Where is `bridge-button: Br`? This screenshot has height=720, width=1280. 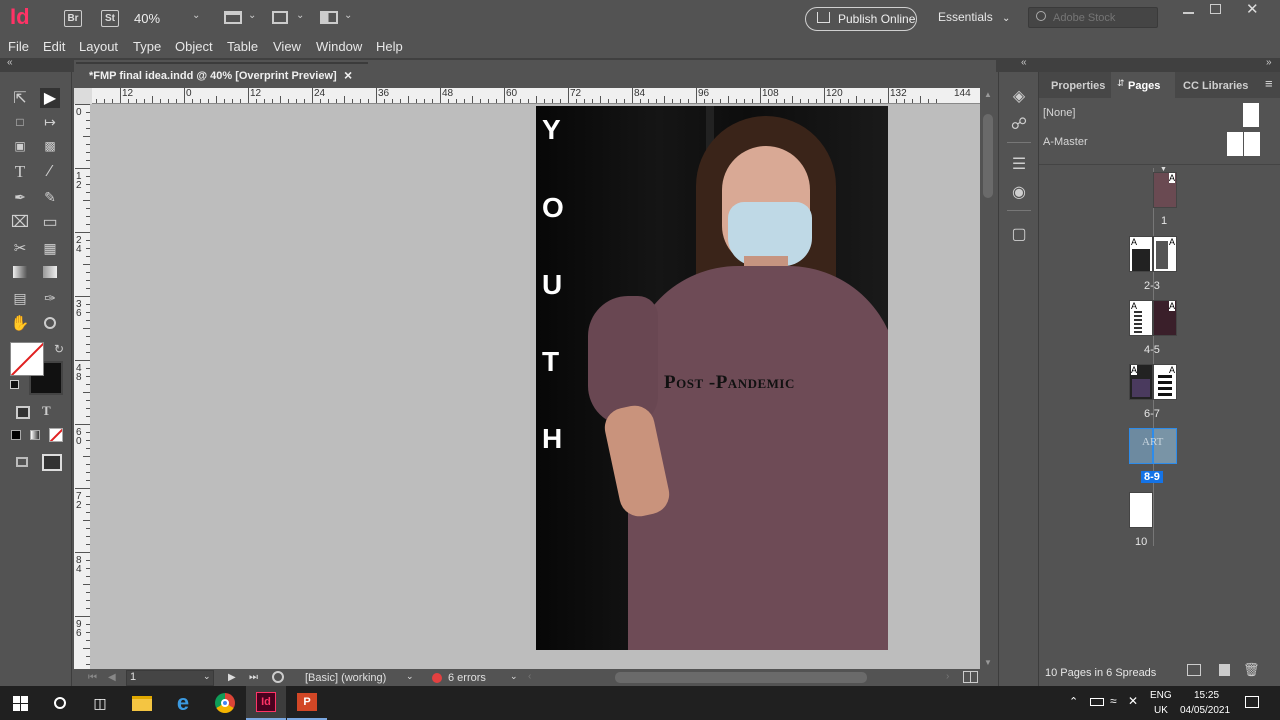
bridge-button: Br is located at coordinates (73, 18).